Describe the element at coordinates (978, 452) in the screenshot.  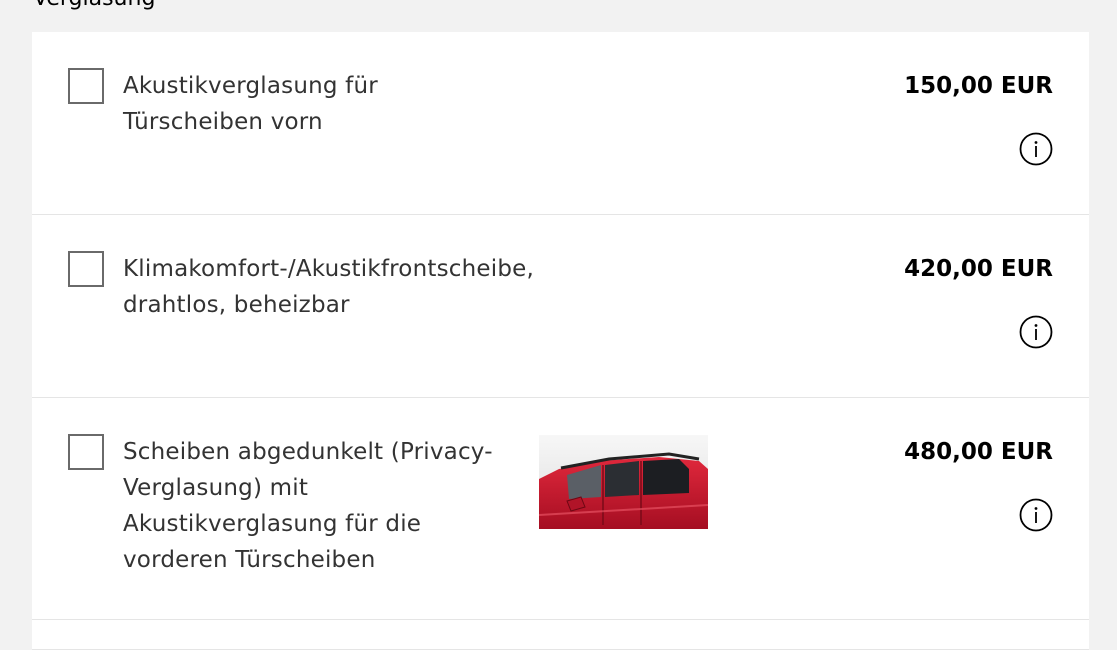
I see `option-price: 480,00 EUR` at that location.